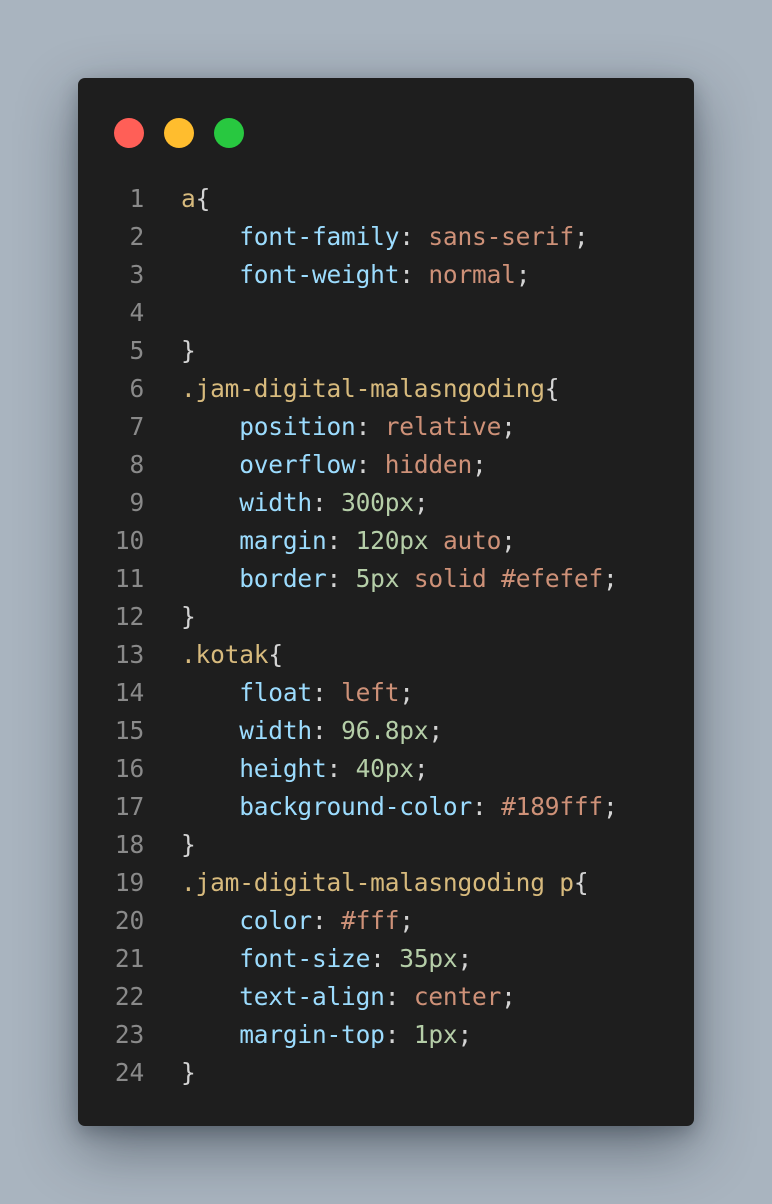  I want to click on code-token: 40px, so click(384, 768).